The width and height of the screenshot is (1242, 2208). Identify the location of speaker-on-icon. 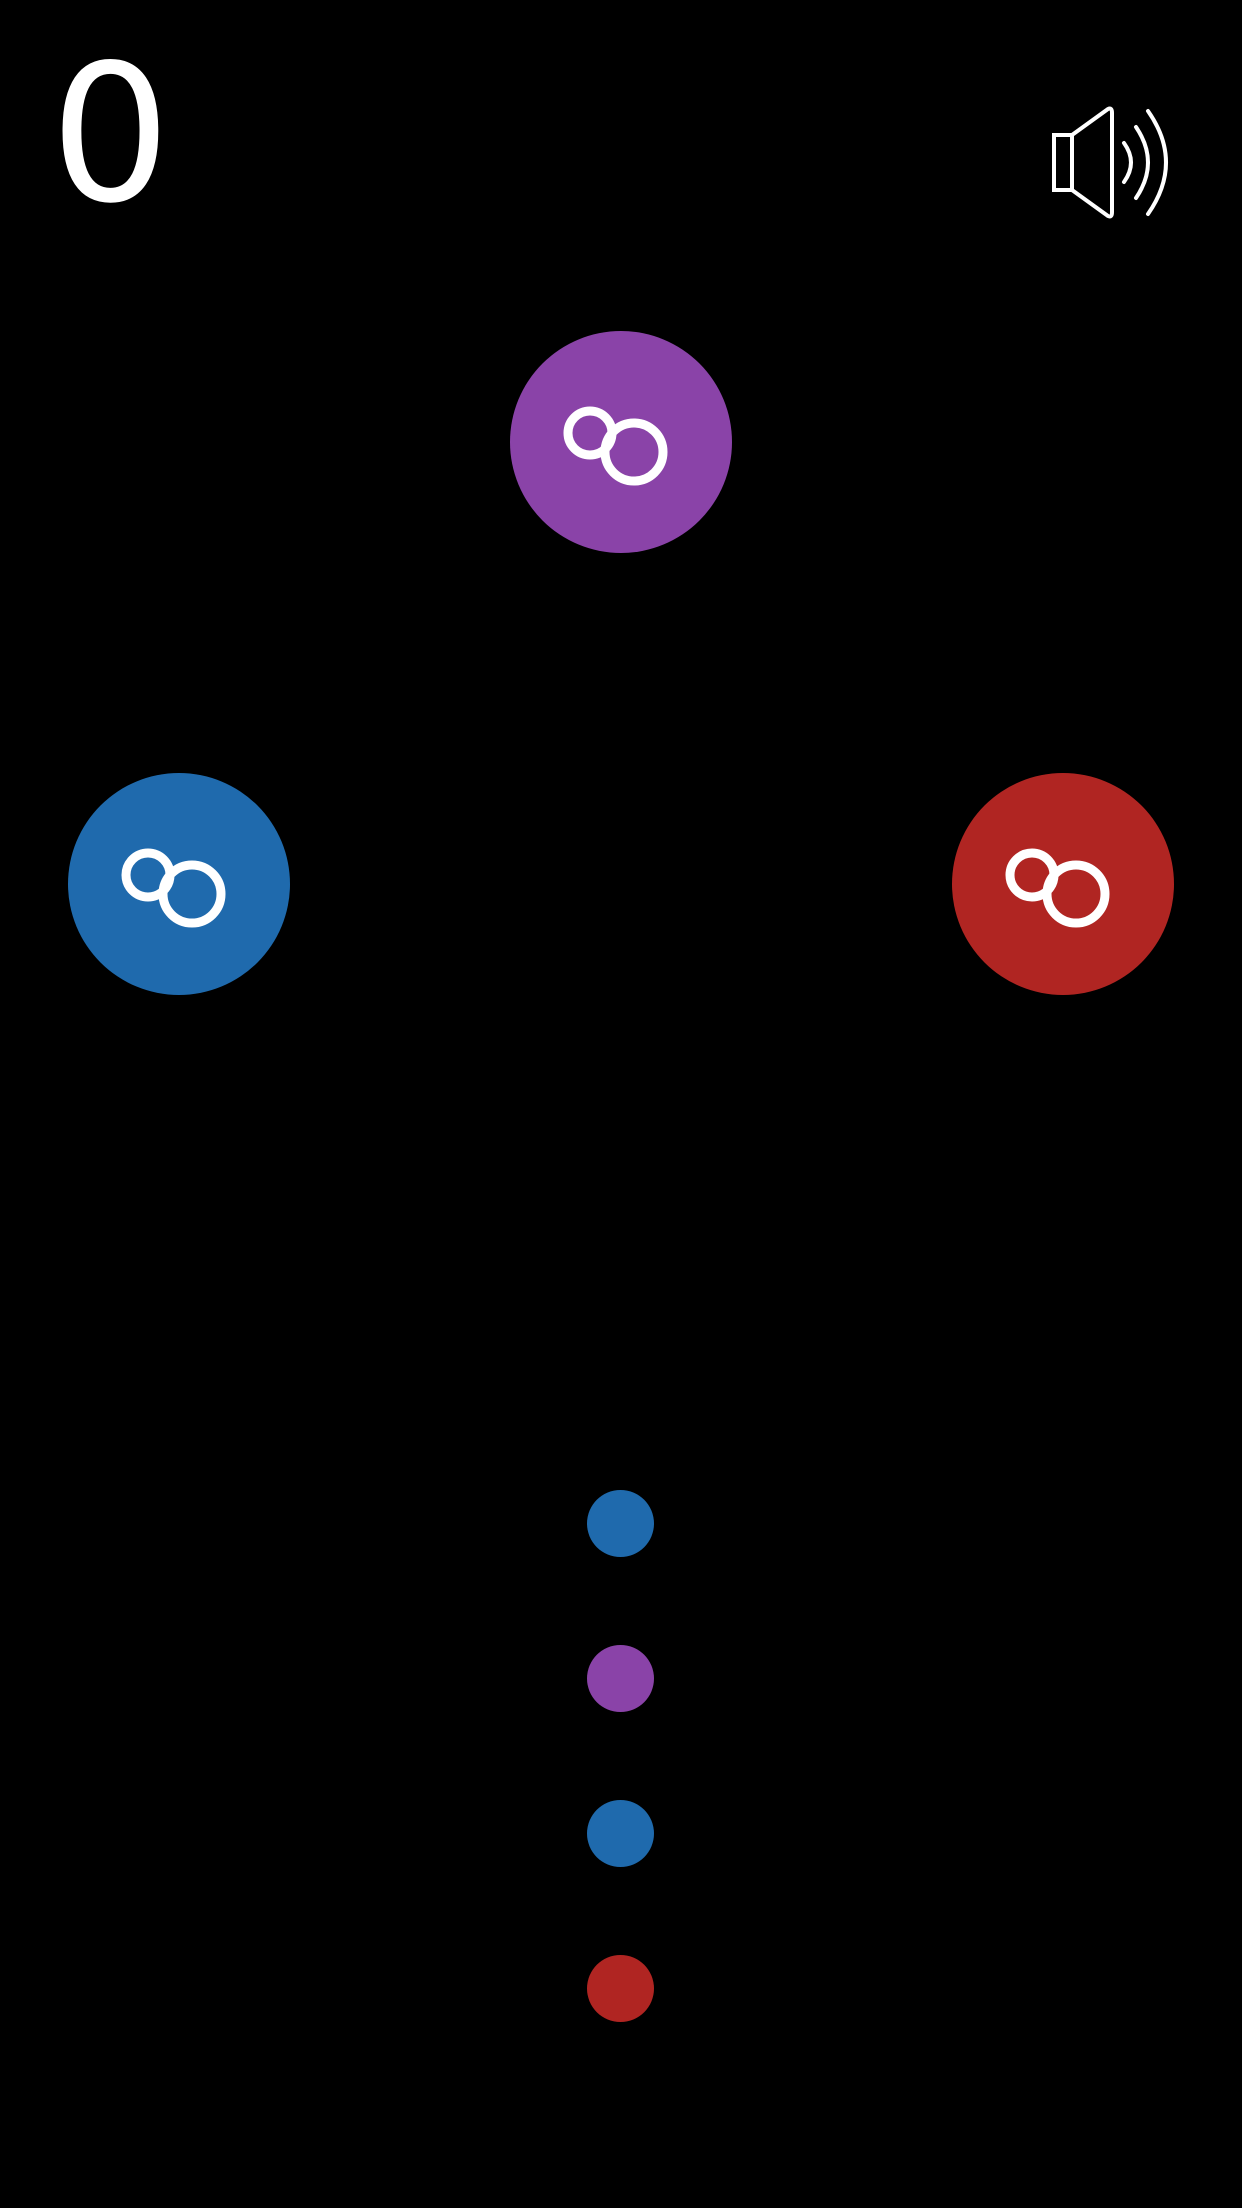
(1110, 162).